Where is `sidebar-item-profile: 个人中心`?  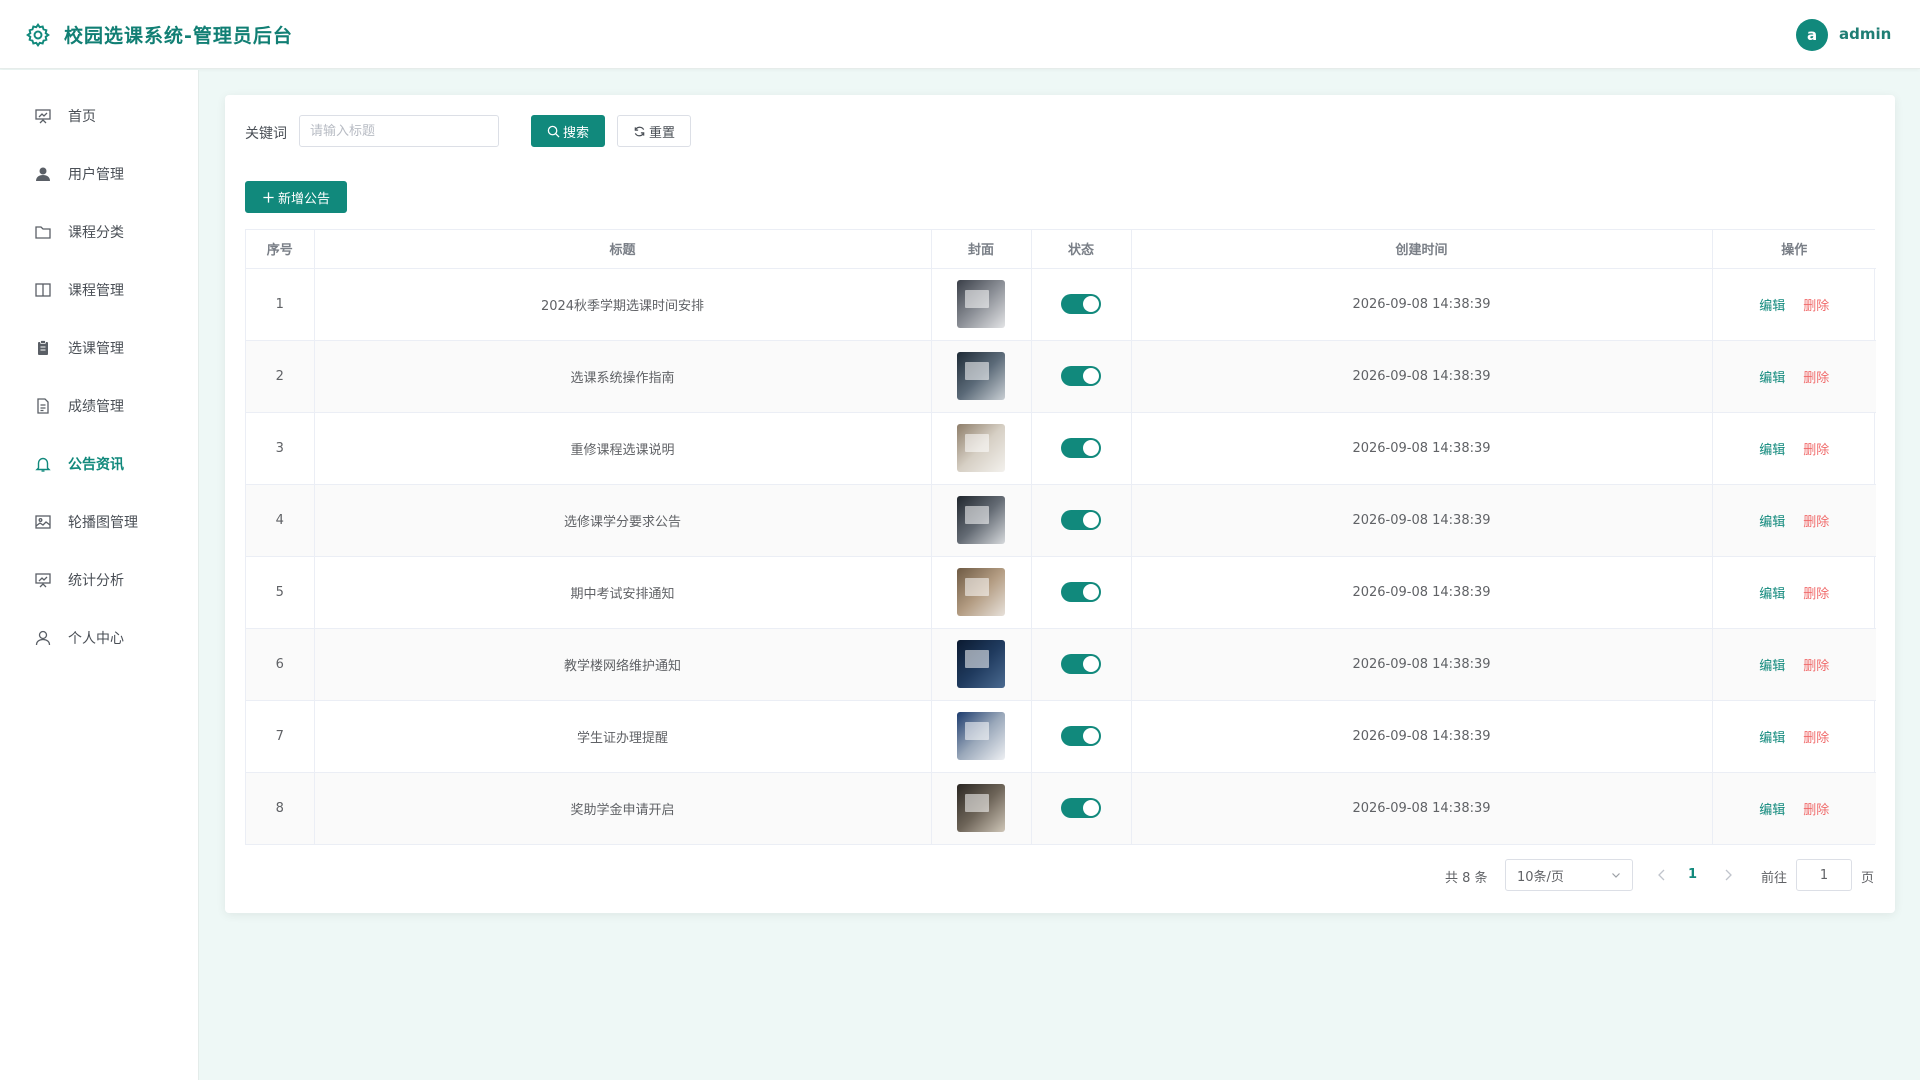
sidebar-item-profile: 个人中心 is located at coordinates (99, 638).